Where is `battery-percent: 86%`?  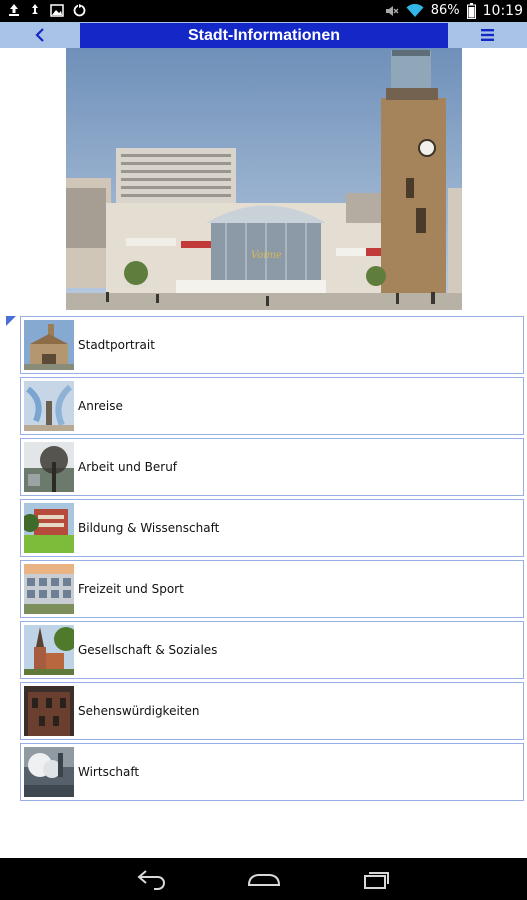
battery-percent: 86% is located at coordinates (445, 10).